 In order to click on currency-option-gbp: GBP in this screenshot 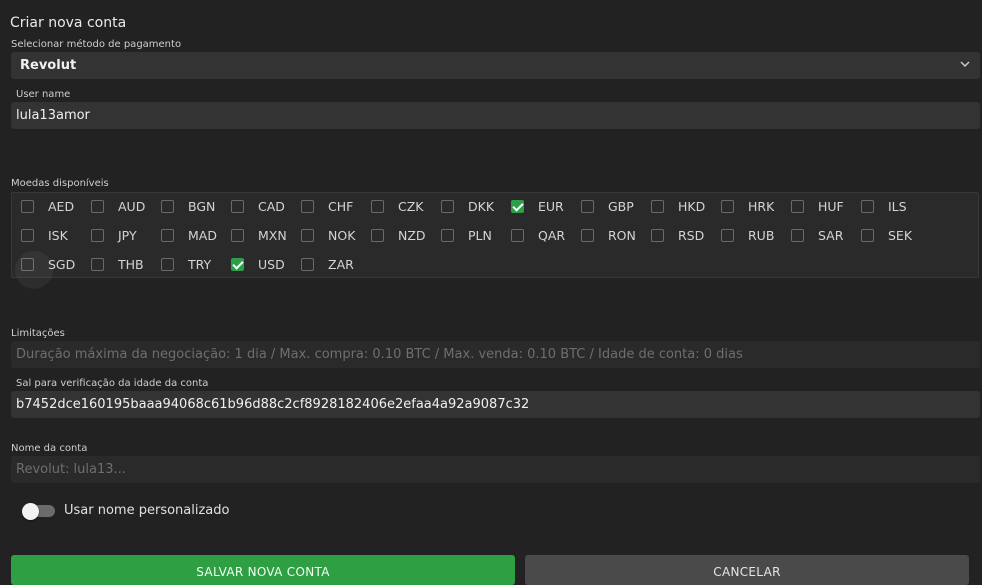, I will do `click(607, 206)`.